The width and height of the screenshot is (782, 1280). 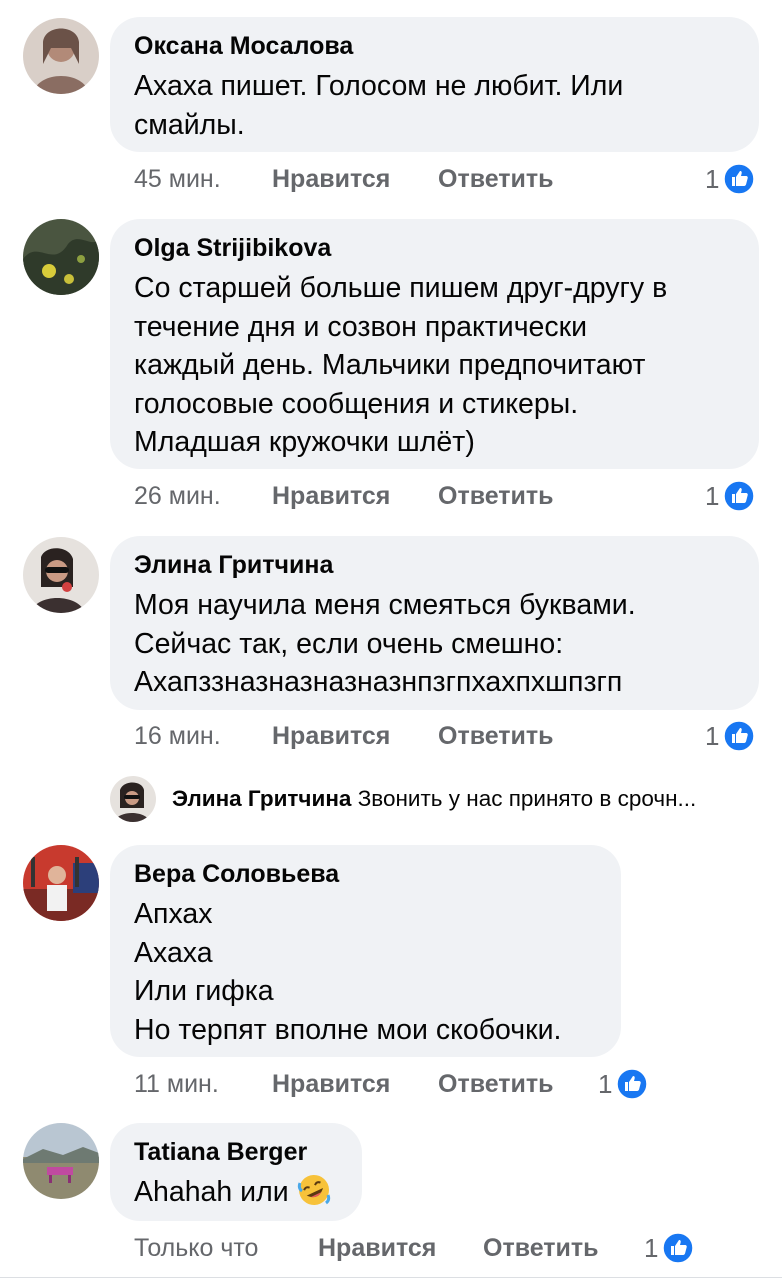 What do you see at coordinates (196, 1248) in the screenshot?
I see `comment-time: Только что` at bounding box center [196, 1248].